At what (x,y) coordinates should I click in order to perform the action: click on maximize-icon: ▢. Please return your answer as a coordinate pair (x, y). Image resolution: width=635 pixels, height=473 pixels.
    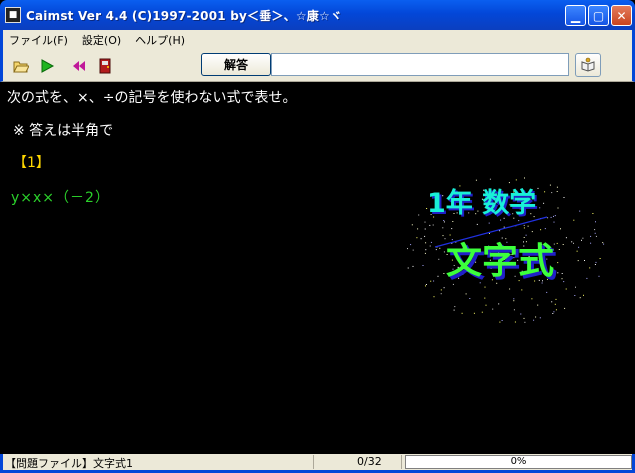
    Looking at the image, I should click on (598, 15).